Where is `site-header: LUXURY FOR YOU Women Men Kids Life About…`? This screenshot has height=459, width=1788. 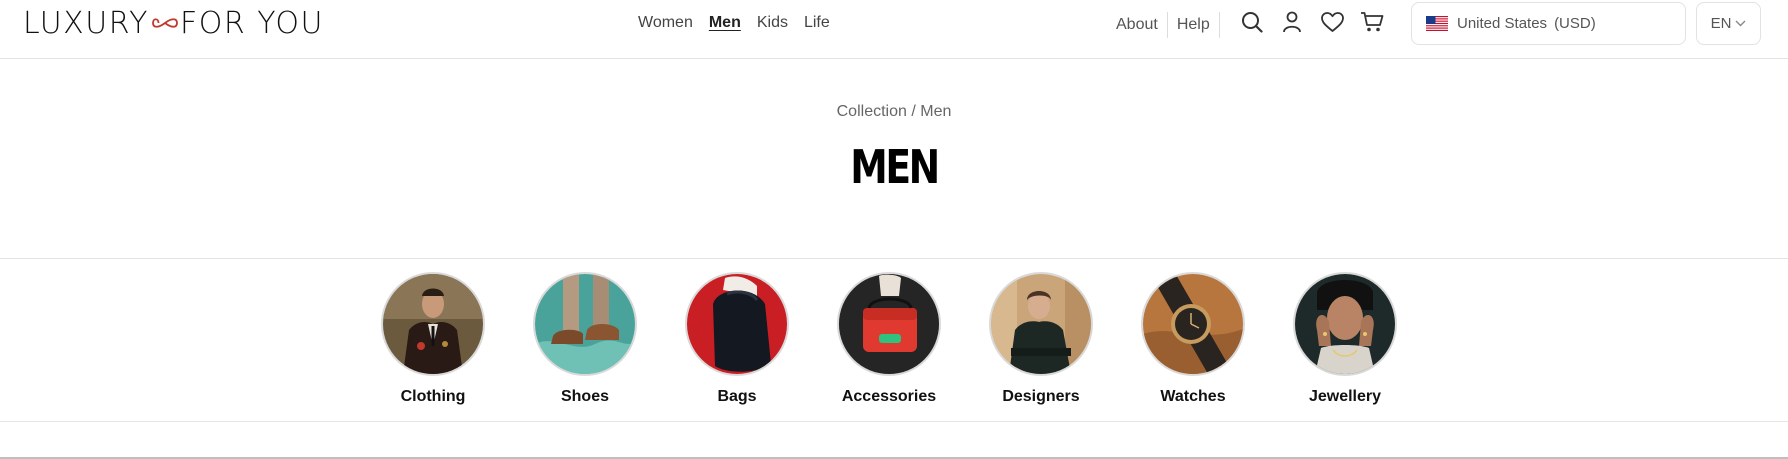
site-header: LUXURY FOR YOU Women Men Kids Life About… is located at coordinates (894, 29).